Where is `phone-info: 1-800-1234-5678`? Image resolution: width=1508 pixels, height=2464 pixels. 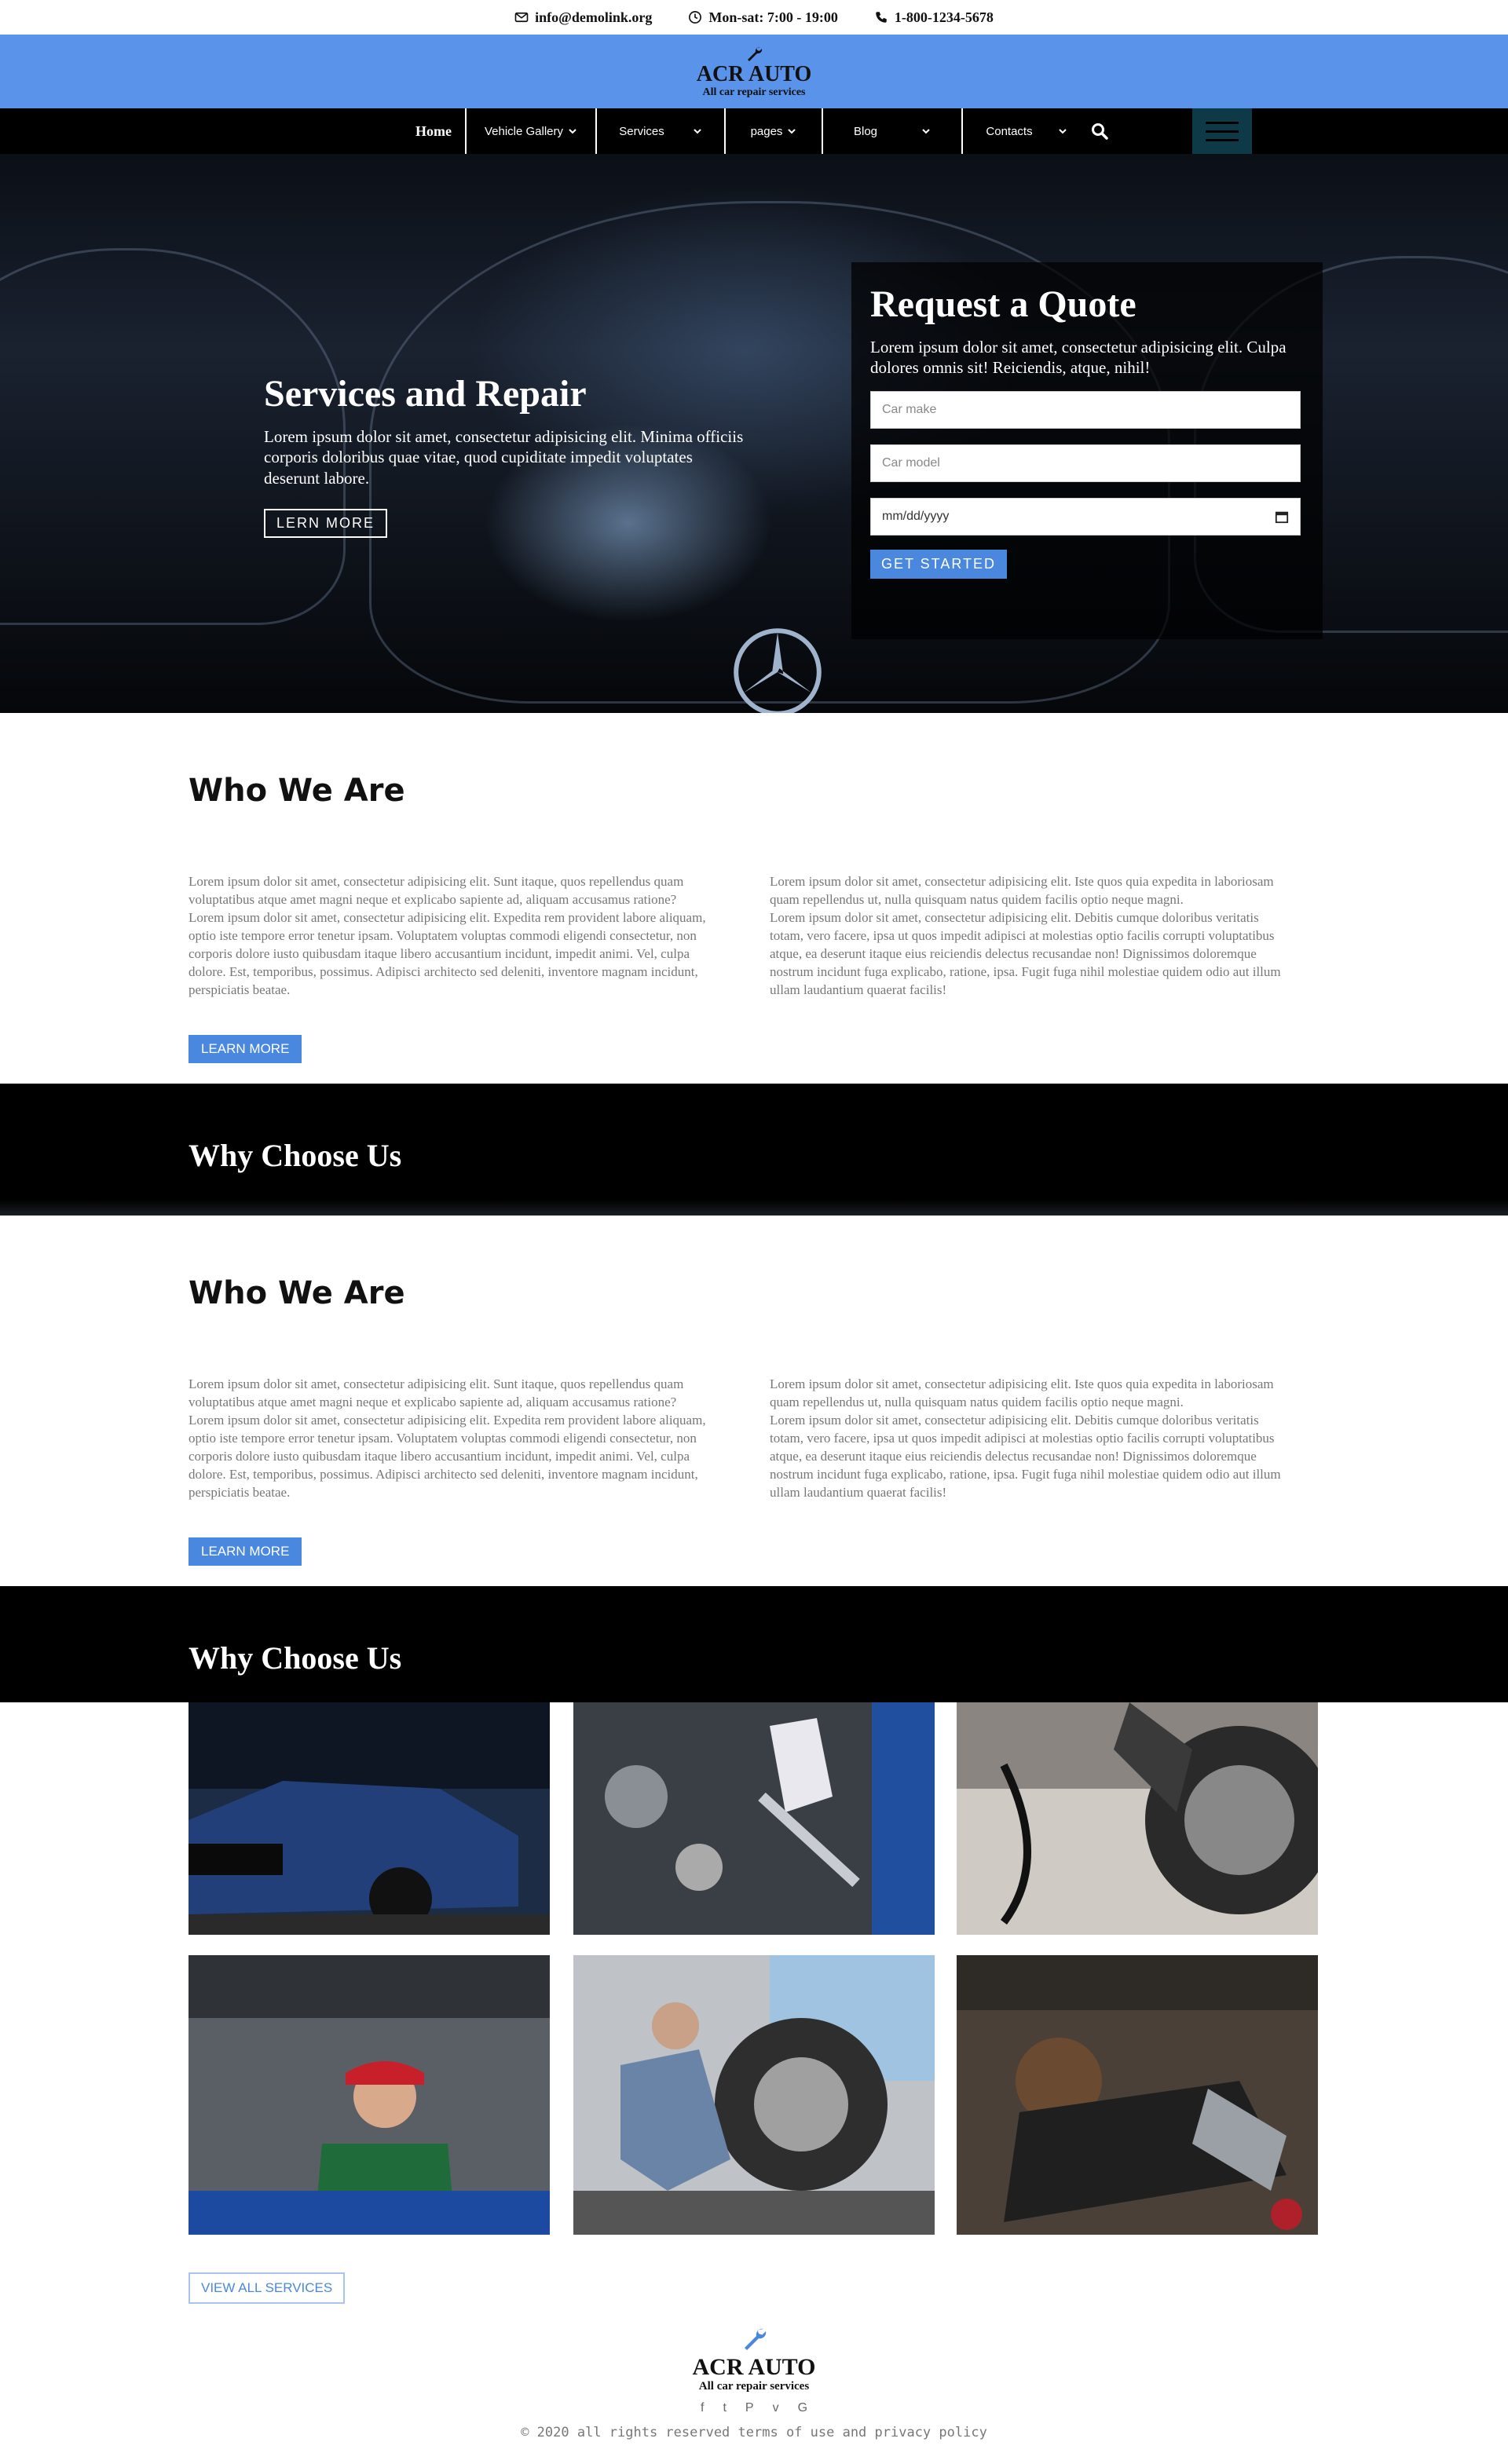
phone-info: 1-800-1234-5678 is located at coordinates (934, 18).